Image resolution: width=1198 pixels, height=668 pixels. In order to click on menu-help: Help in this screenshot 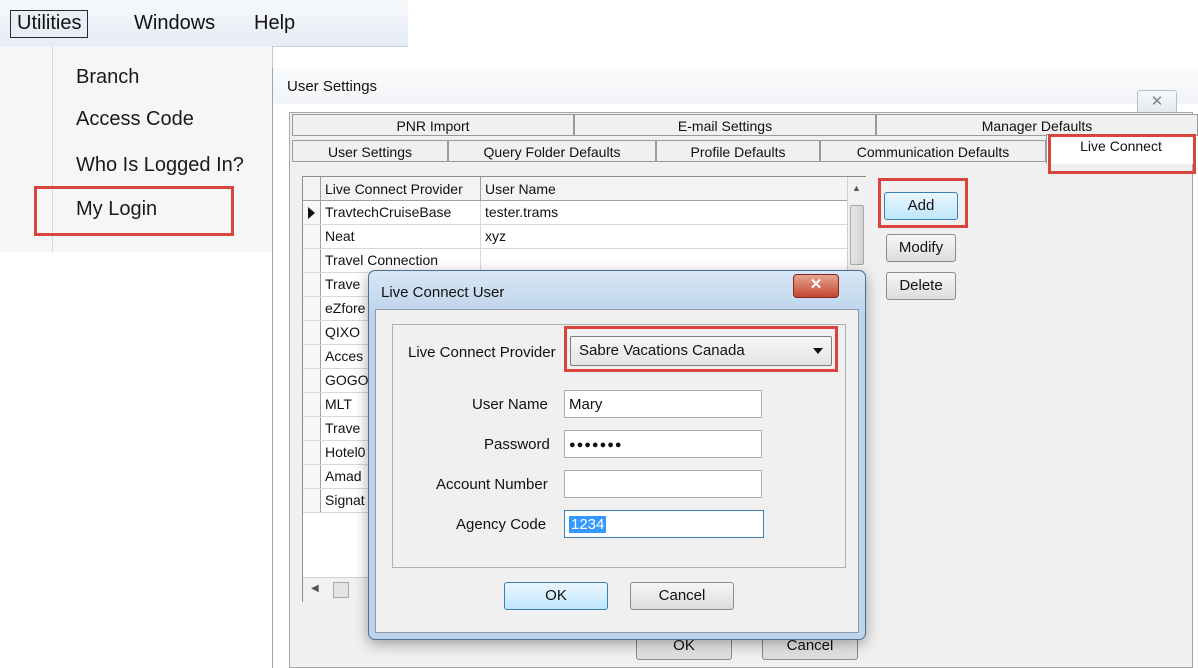, I will do `click(274, 23)`.